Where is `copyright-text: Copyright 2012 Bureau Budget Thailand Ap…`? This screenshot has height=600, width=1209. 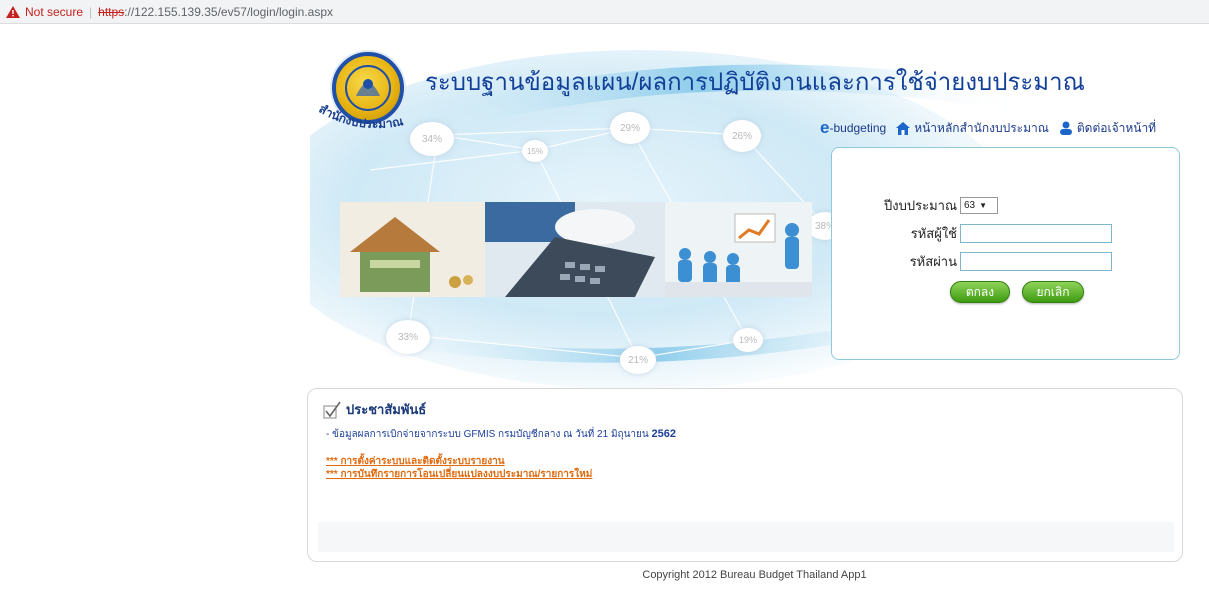 copyright-text: Copyright 2012 Bureau Budget Thailand Ap… is located at coordinates (754, 575).